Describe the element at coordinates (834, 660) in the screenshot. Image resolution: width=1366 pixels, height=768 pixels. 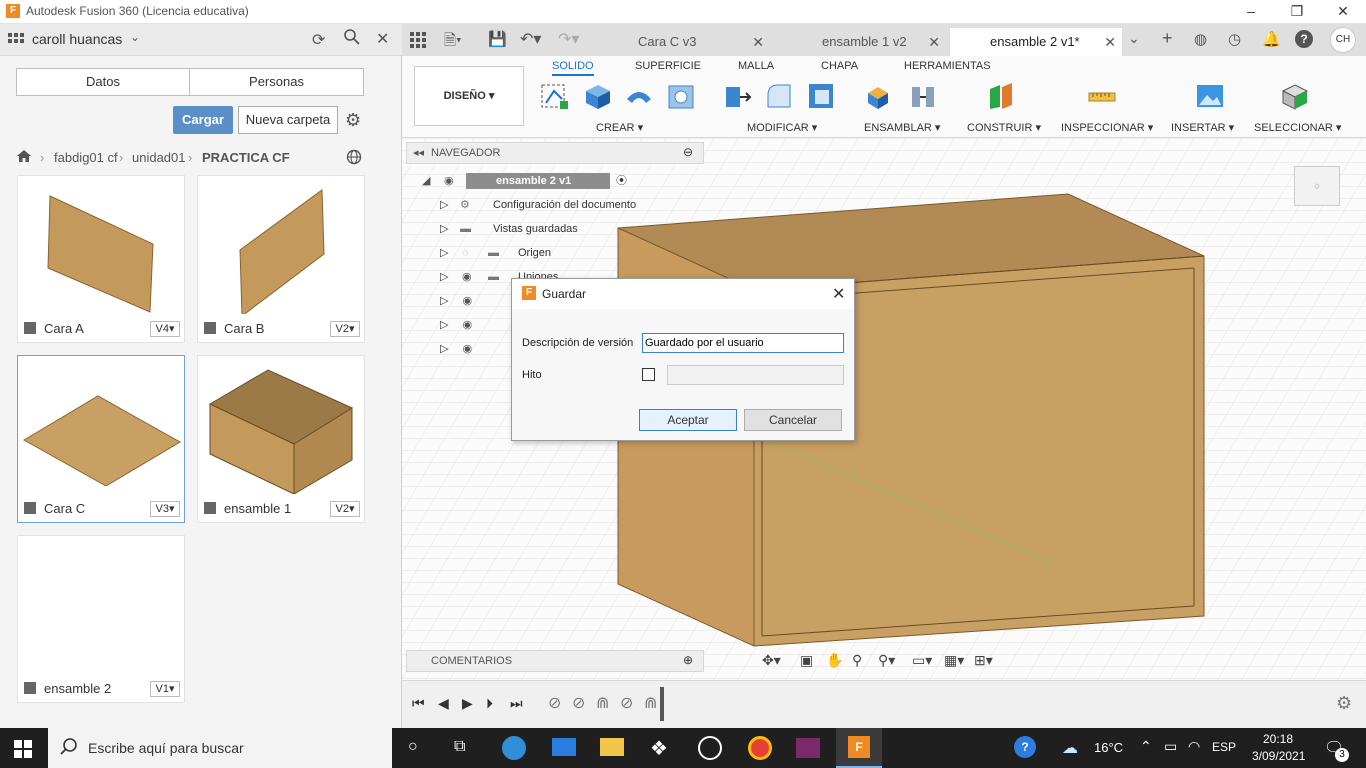
I see `pan-icon: ✋` at that location.